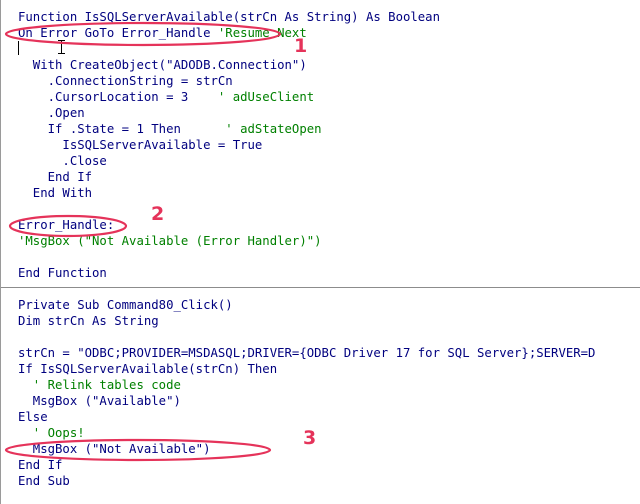 This screenshot has height=504, width=640. What do you see at coordinates (118, 33) in the screenshot?
I see `code-text: On Error GoTo Error_Handle` at bounding box center [118, 33].